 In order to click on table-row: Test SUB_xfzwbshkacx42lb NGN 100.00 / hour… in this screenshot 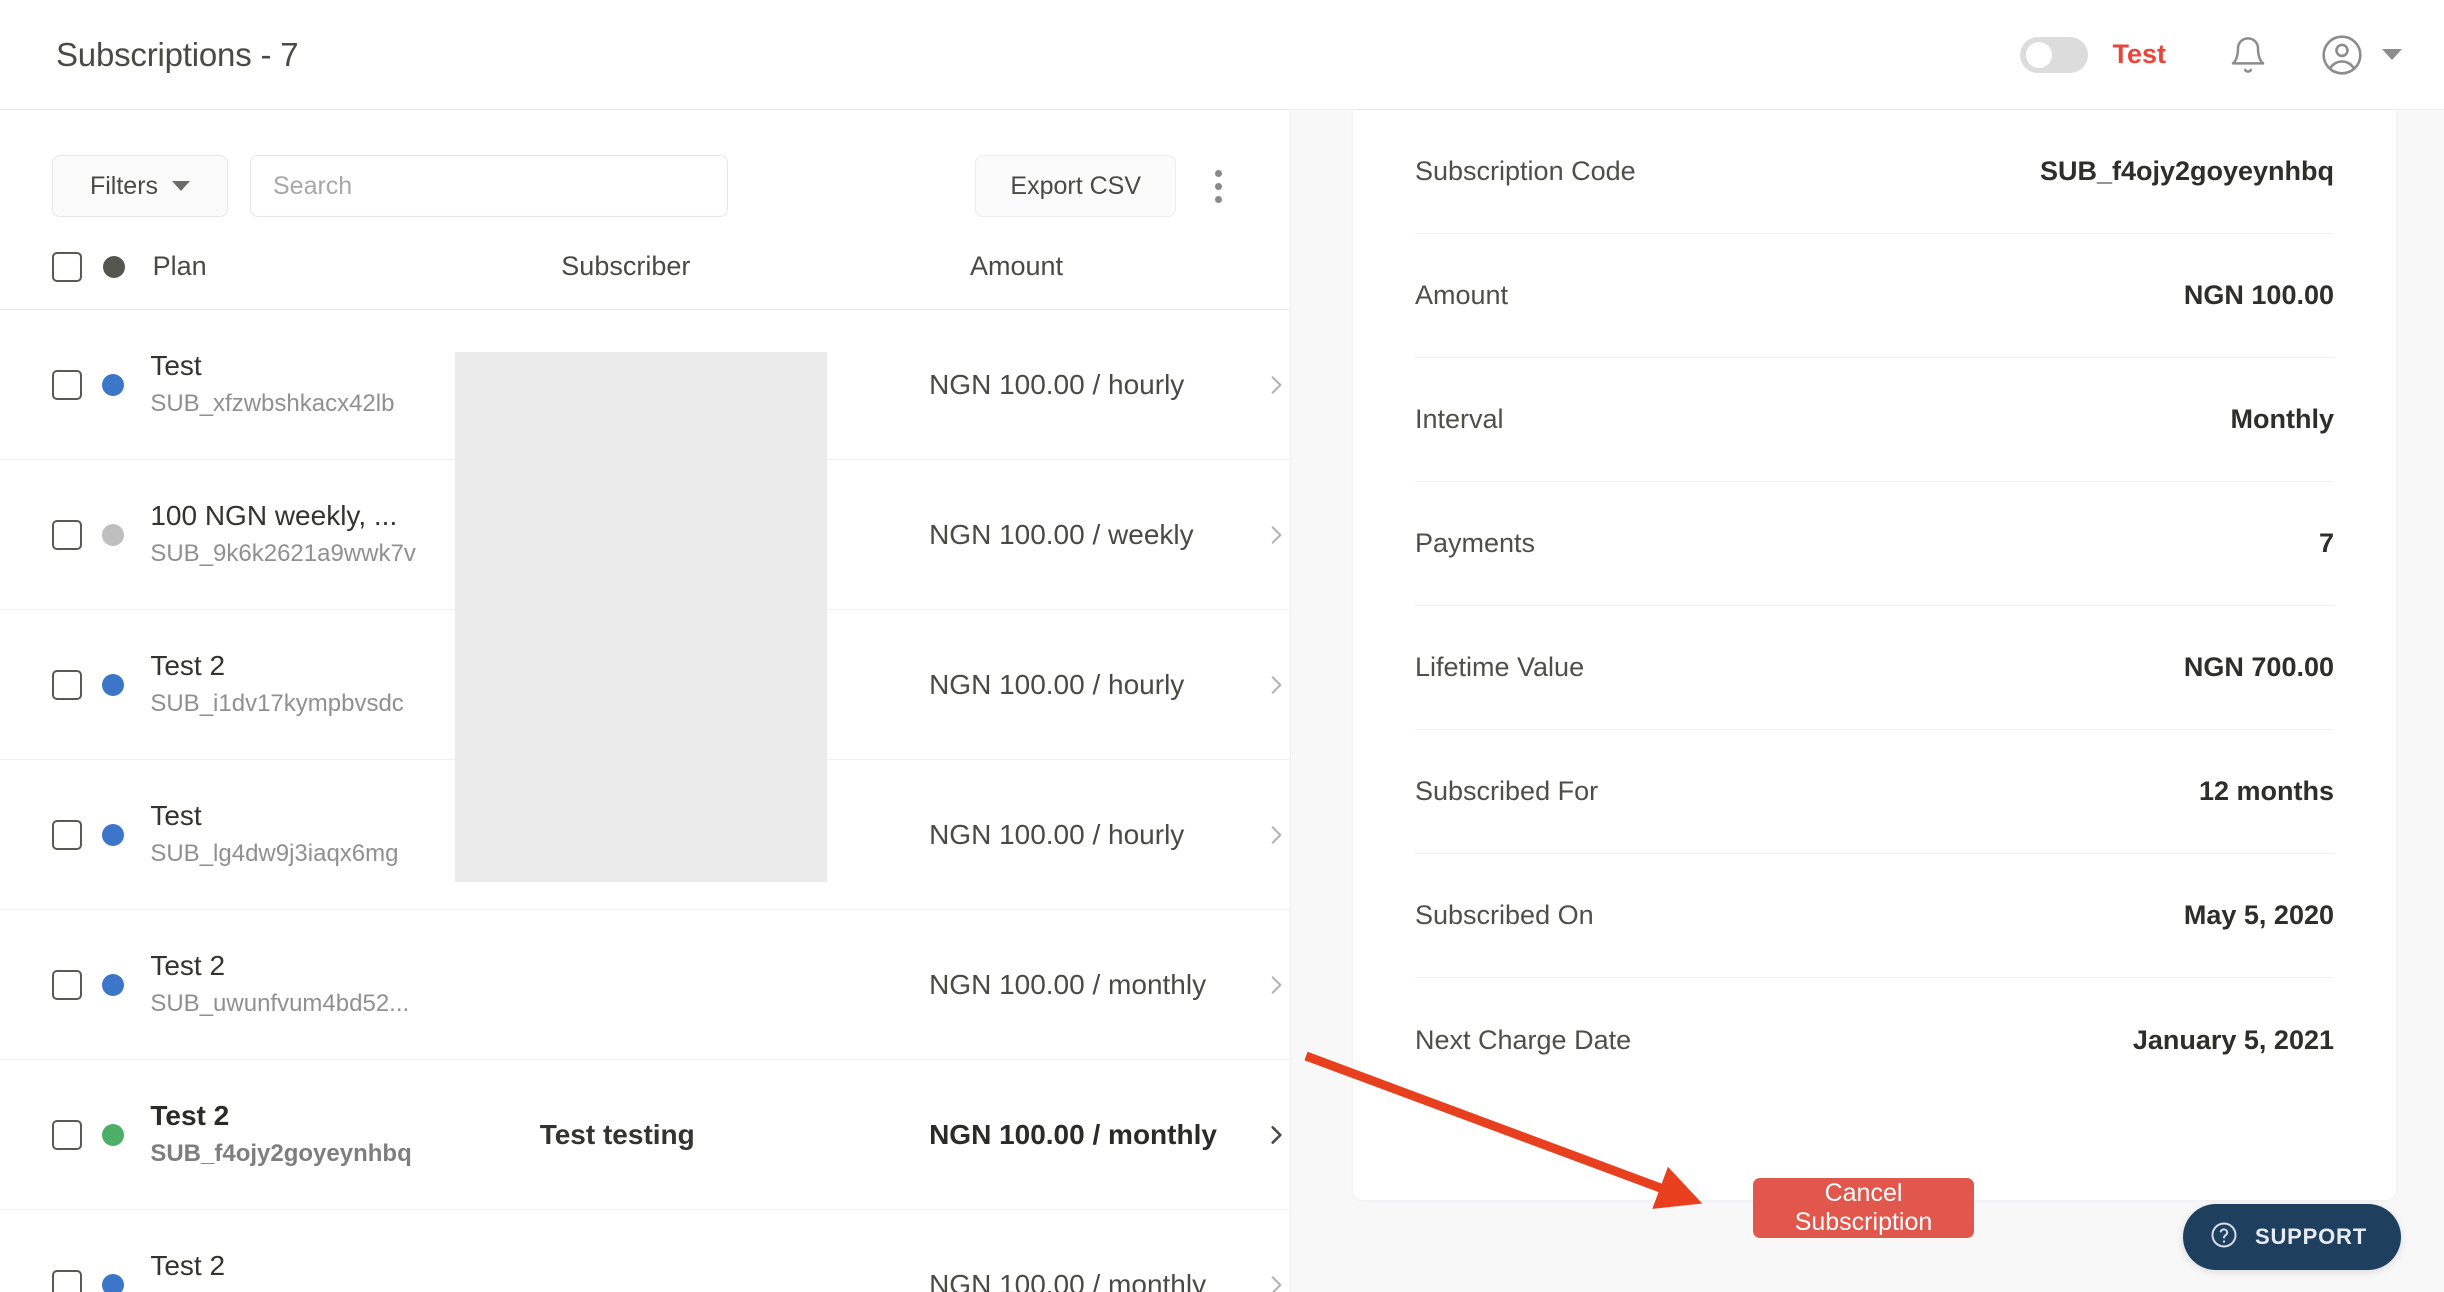, I will do `click(645, 385)`.